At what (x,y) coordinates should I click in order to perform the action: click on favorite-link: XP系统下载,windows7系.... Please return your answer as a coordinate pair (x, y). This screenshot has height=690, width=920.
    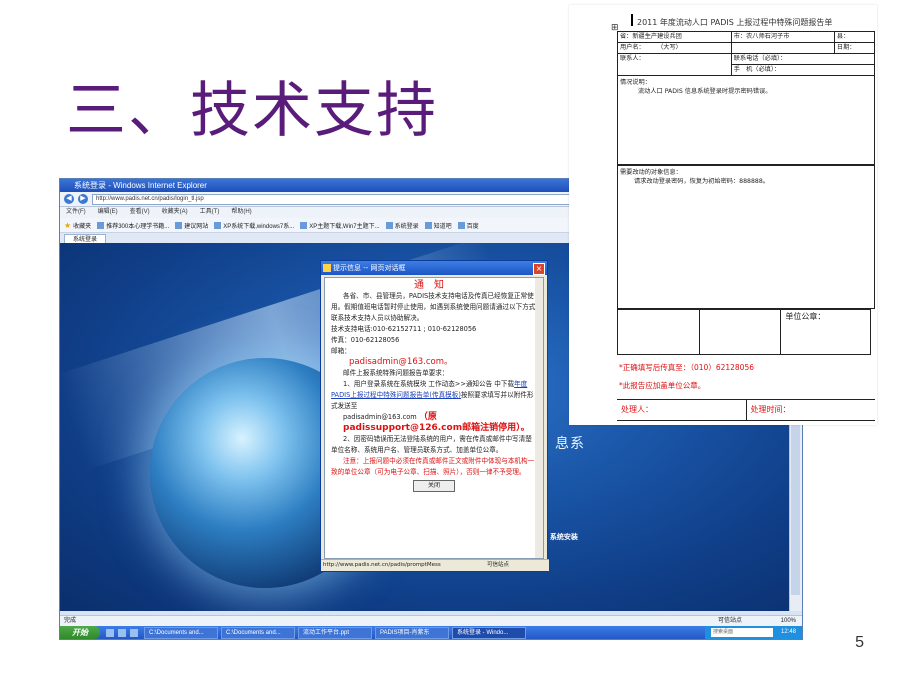
    Looking at the image, I should click on (254, 225).